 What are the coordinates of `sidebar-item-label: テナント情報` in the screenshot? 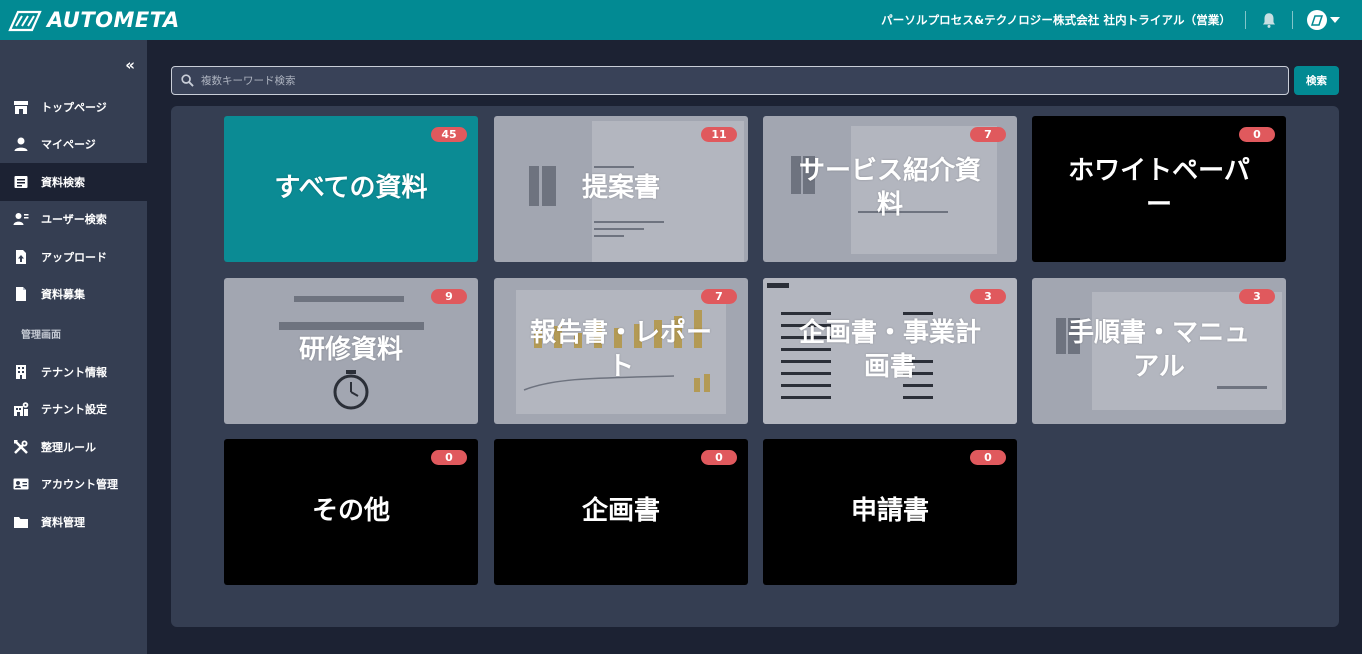 It's located at (74, 372).